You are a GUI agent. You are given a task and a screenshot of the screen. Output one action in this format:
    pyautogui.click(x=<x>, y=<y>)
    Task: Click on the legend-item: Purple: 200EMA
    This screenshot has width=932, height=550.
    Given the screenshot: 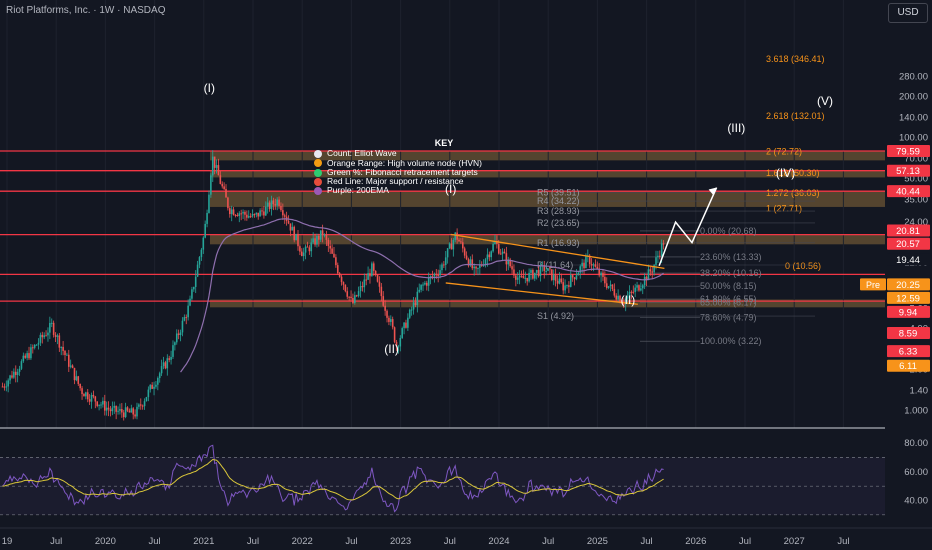 What is the action you would take?
    pyautogui.click(x=398, y=190)
    